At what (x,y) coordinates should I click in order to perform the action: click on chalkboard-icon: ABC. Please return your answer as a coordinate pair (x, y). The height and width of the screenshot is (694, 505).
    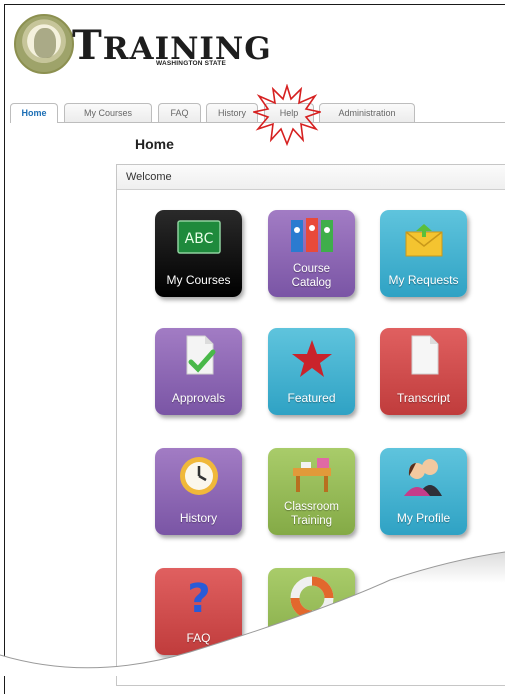
    Looking at the image, I should click on (198, 237).